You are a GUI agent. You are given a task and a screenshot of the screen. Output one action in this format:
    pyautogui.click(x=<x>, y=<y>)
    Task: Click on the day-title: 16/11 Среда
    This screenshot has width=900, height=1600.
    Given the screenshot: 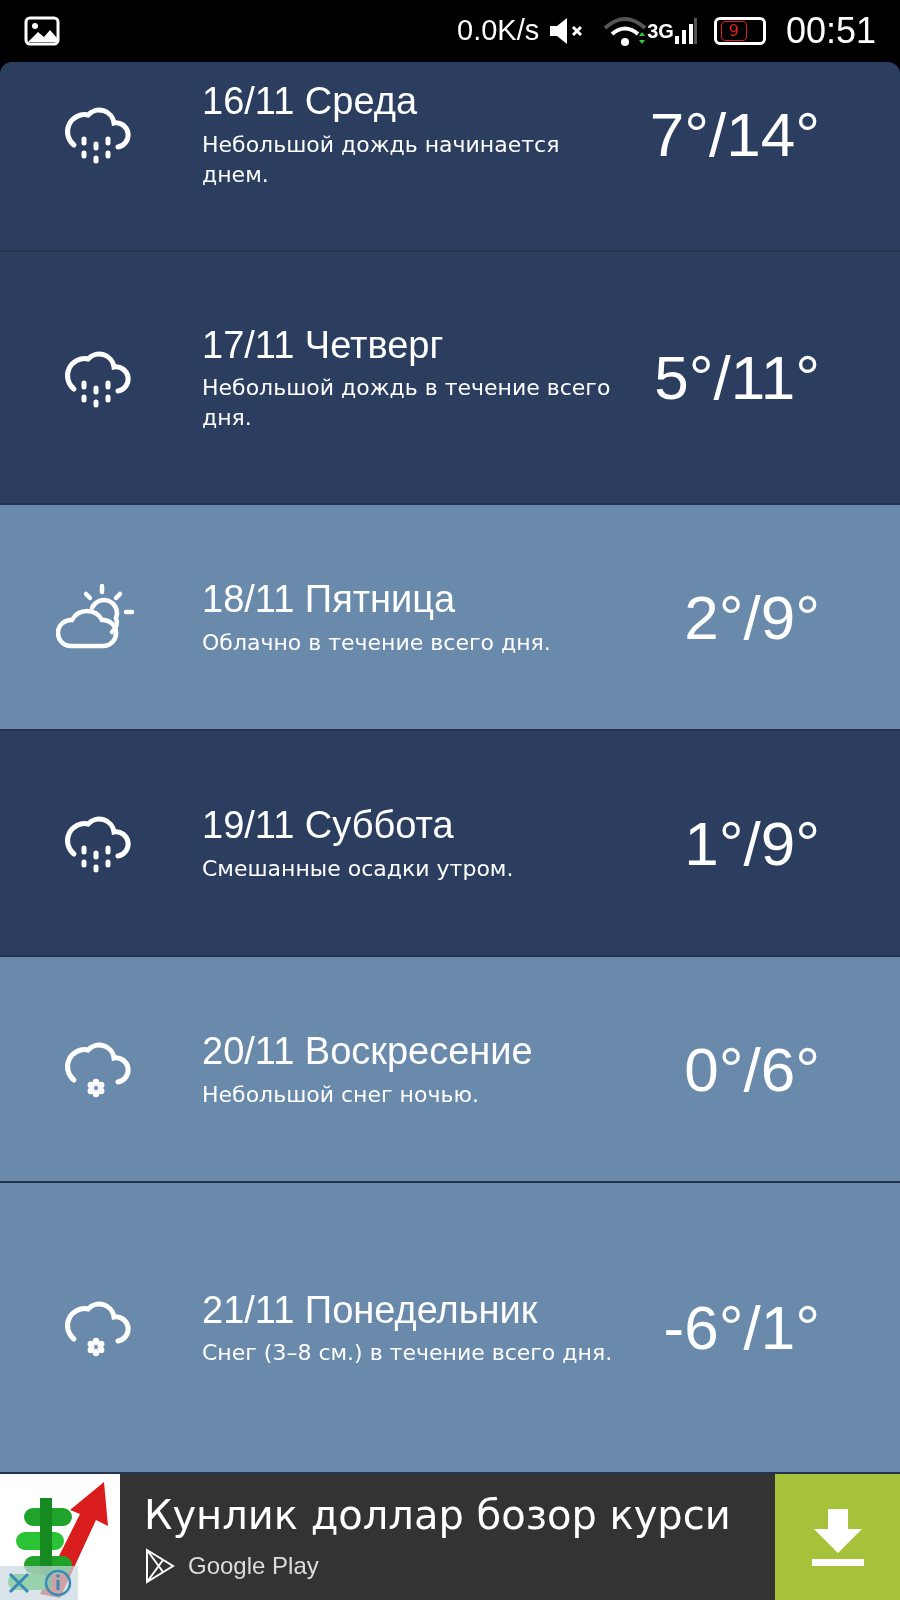 What is the action you would take?
    pyautogui.click(x=310, y=101)
    